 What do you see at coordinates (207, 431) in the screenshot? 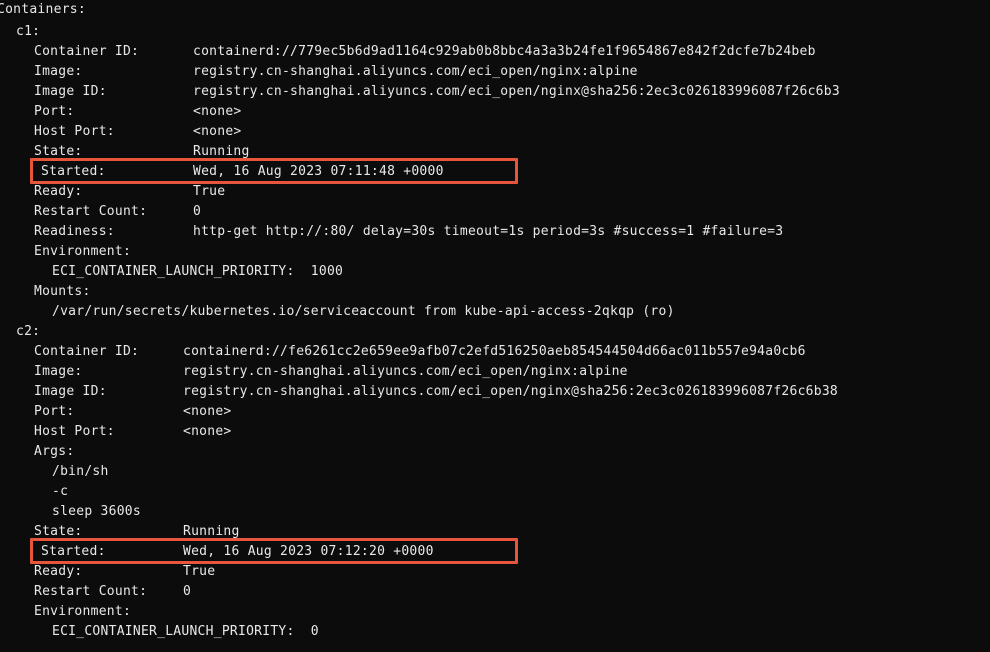
I see `field-value-host-port-c2: <none>` at bounding box center [207, 431].